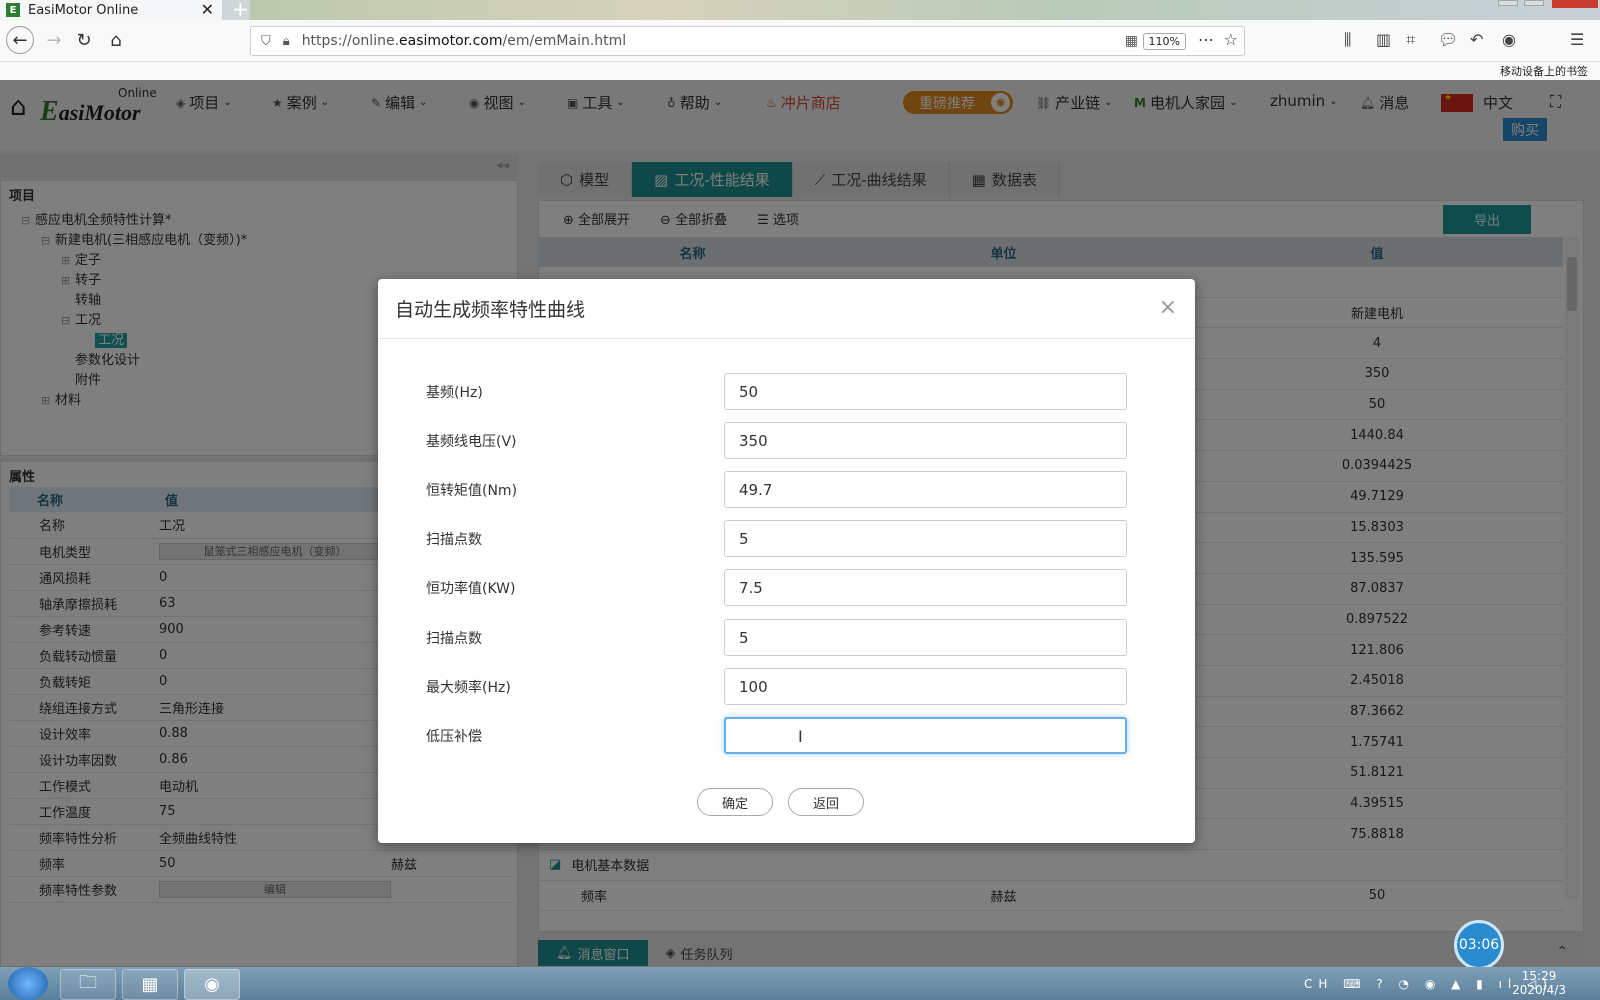 This screenshot has width=1600, height=1000. Describe the element at coordinates (1539, 976) in the screenshot. I see `clock-time: 15:29` at that location.